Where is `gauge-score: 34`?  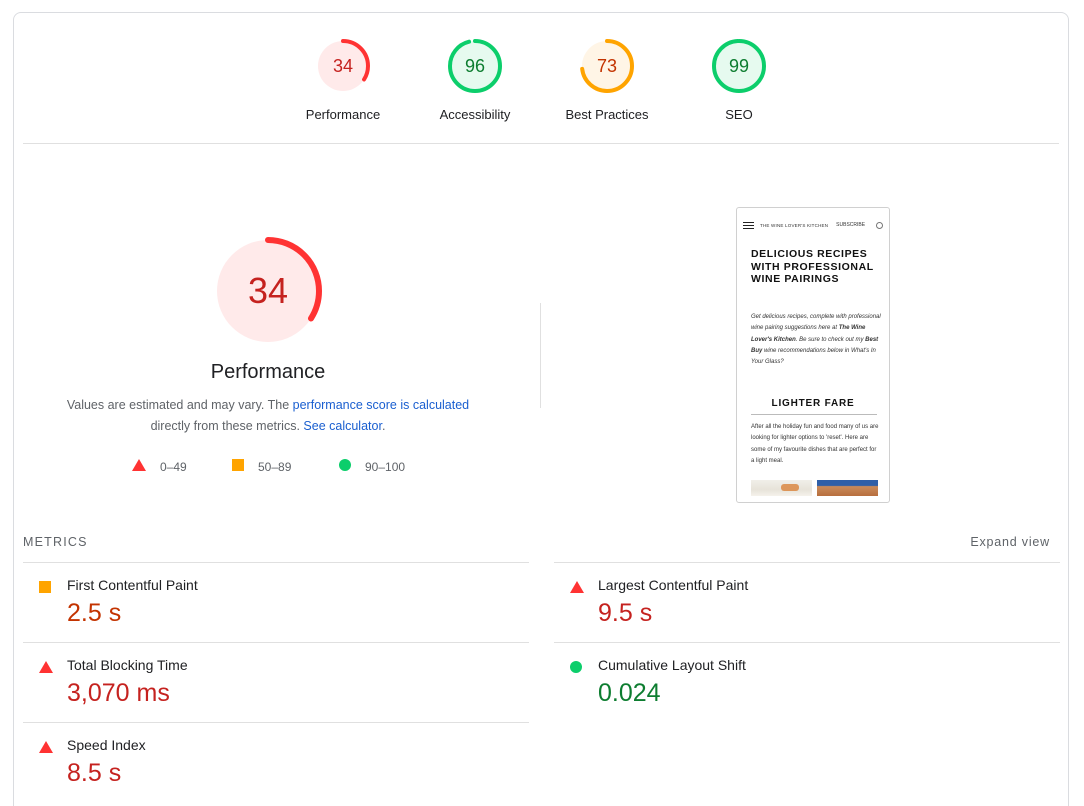 gauge-score: 34 is located at coordinates (343, 66).